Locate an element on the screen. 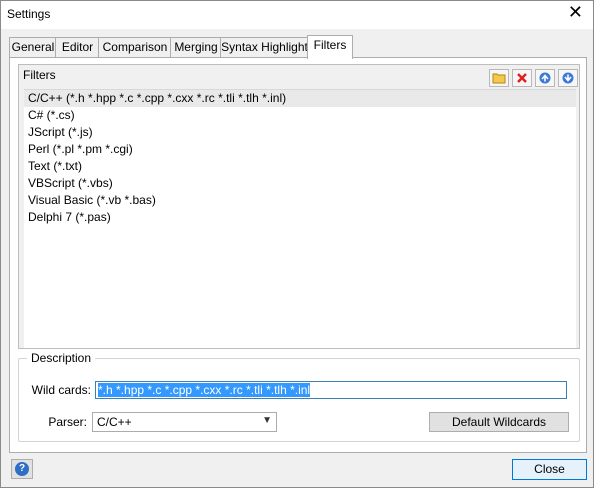 This screenshot has width=594, height=488. wildcards-label: Wild cards: is located at coordinates (61, 390).